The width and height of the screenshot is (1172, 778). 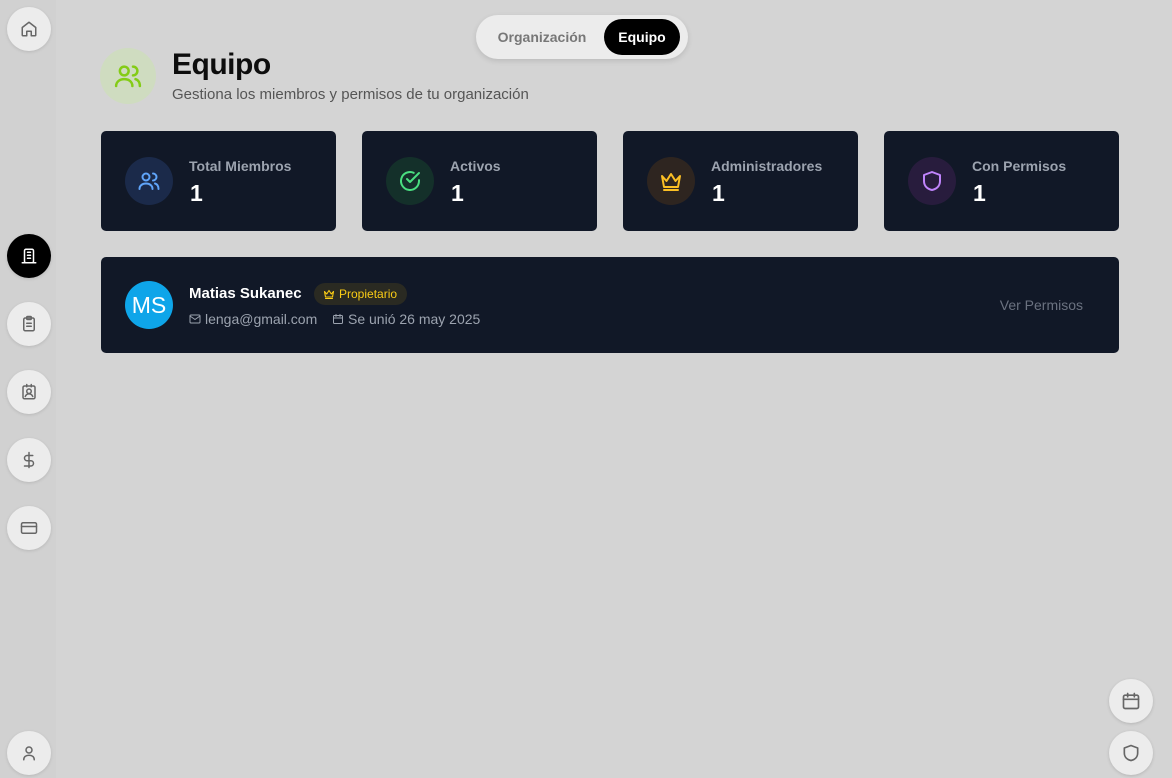 What do you see at coordinates (218, 181) in the screenshot?
I see `stat-card-total-members: Total Miembros 1` at bounding box center [218, 181].